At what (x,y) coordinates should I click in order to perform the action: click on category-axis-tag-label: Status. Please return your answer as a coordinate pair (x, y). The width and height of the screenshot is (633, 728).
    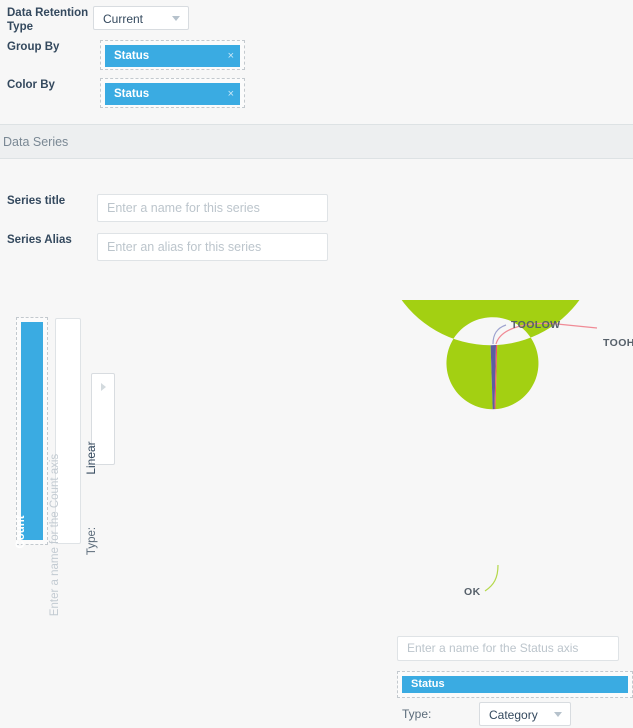
    Looking at the image, I should click on (428, 684).